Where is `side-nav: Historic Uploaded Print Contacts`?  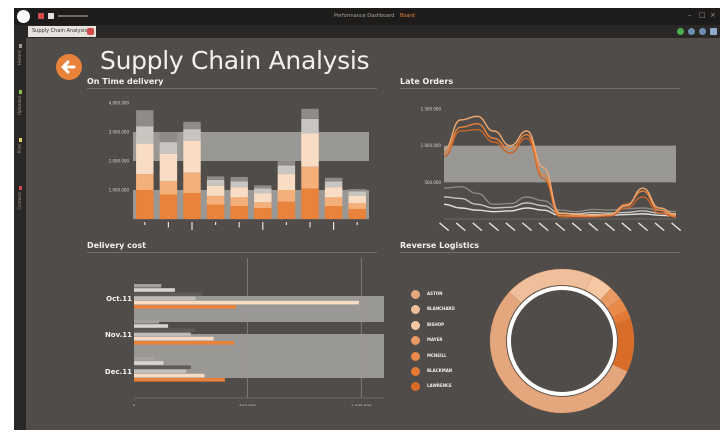
side-nav: Historic Uploaded Print Contacts is located at coordinates (20, 234).